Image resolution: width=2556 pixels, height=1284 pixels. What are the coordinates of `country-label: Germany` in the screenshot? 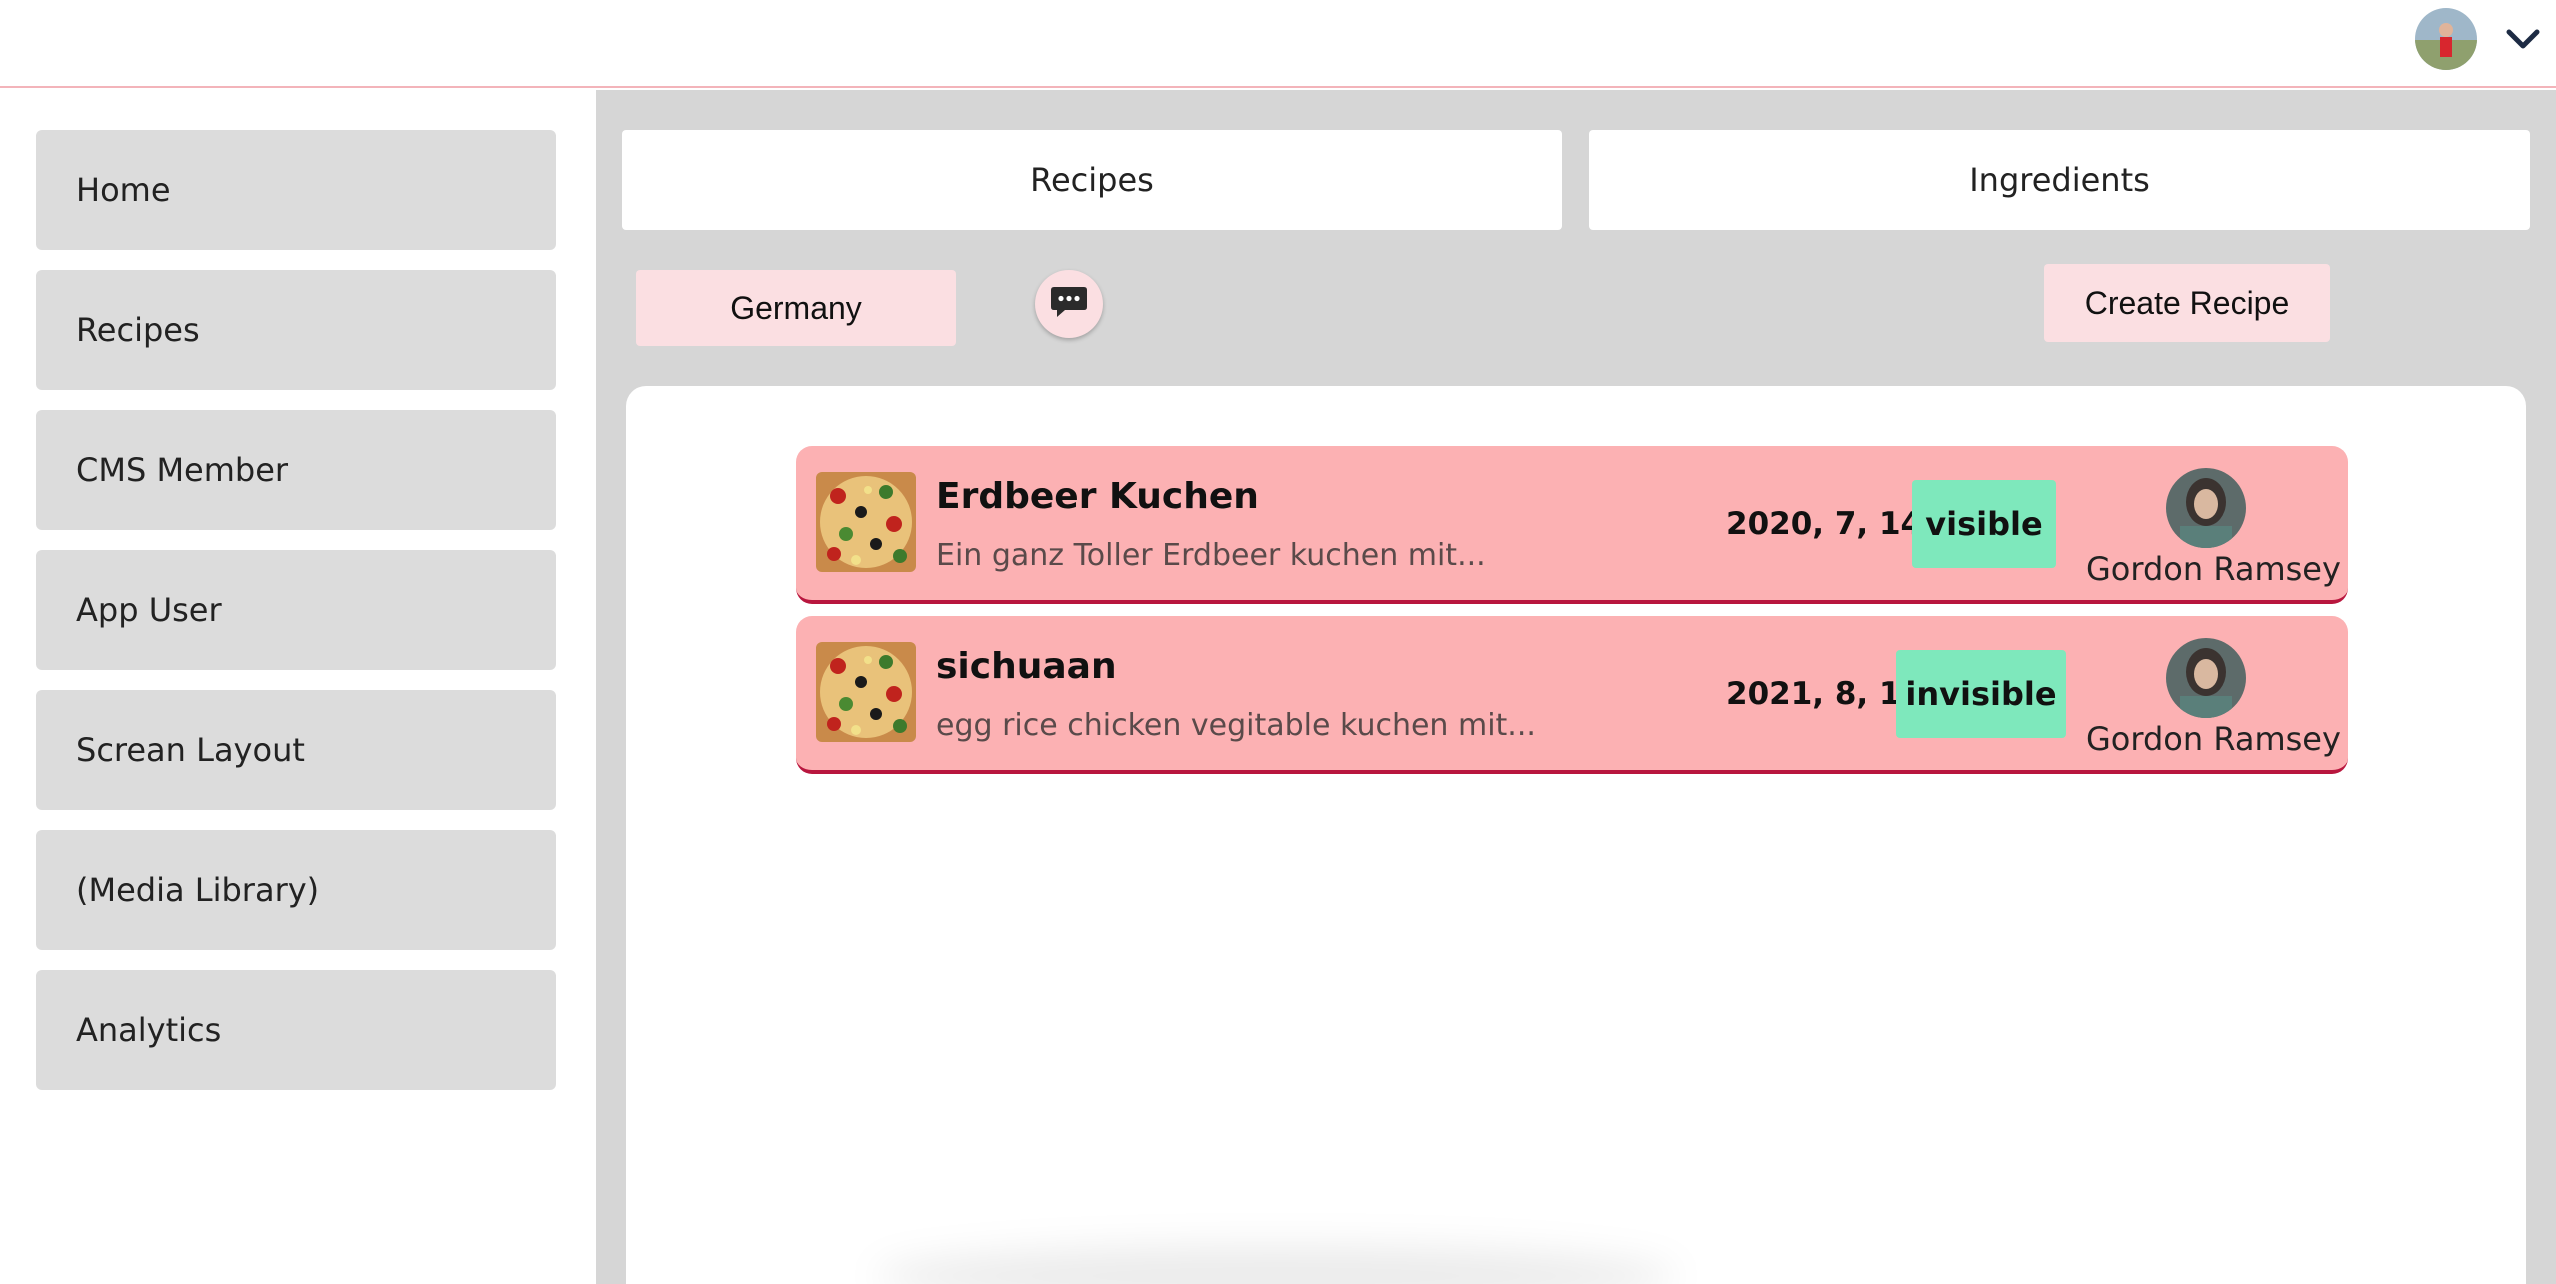 It's located at (796, 307).